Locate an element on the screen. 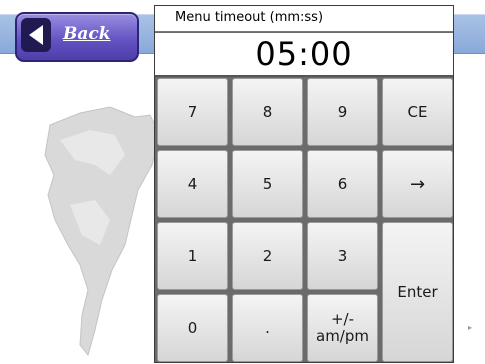  key-enter: Enter is located at coordinates (417, 292).